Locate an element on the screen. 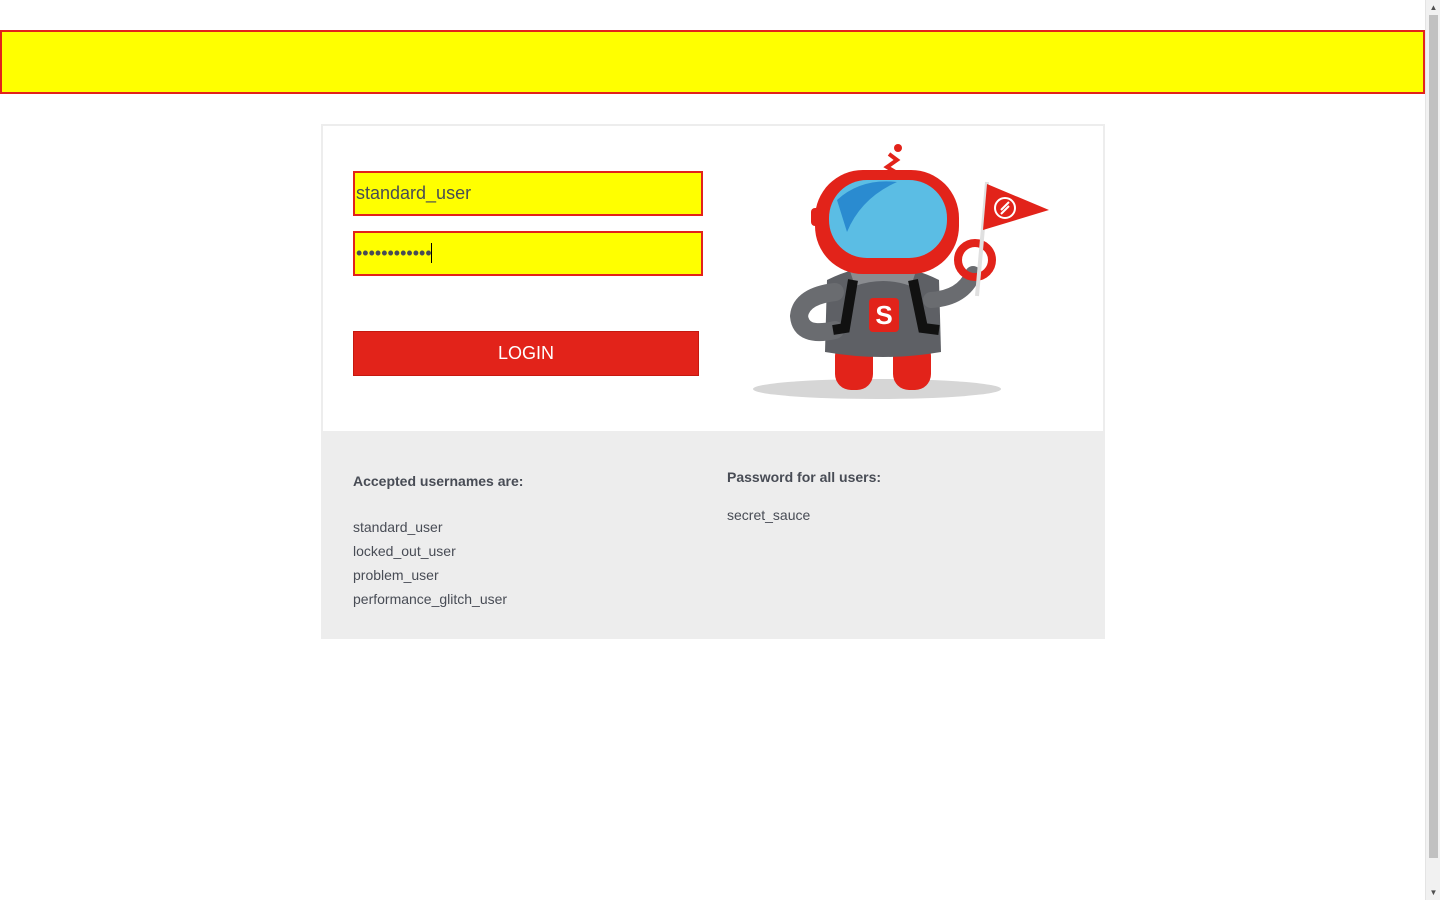 This screenshot has width=1440, height=900. robot-mascot-with-flag-icon: S is located at coordinates (901, 271).